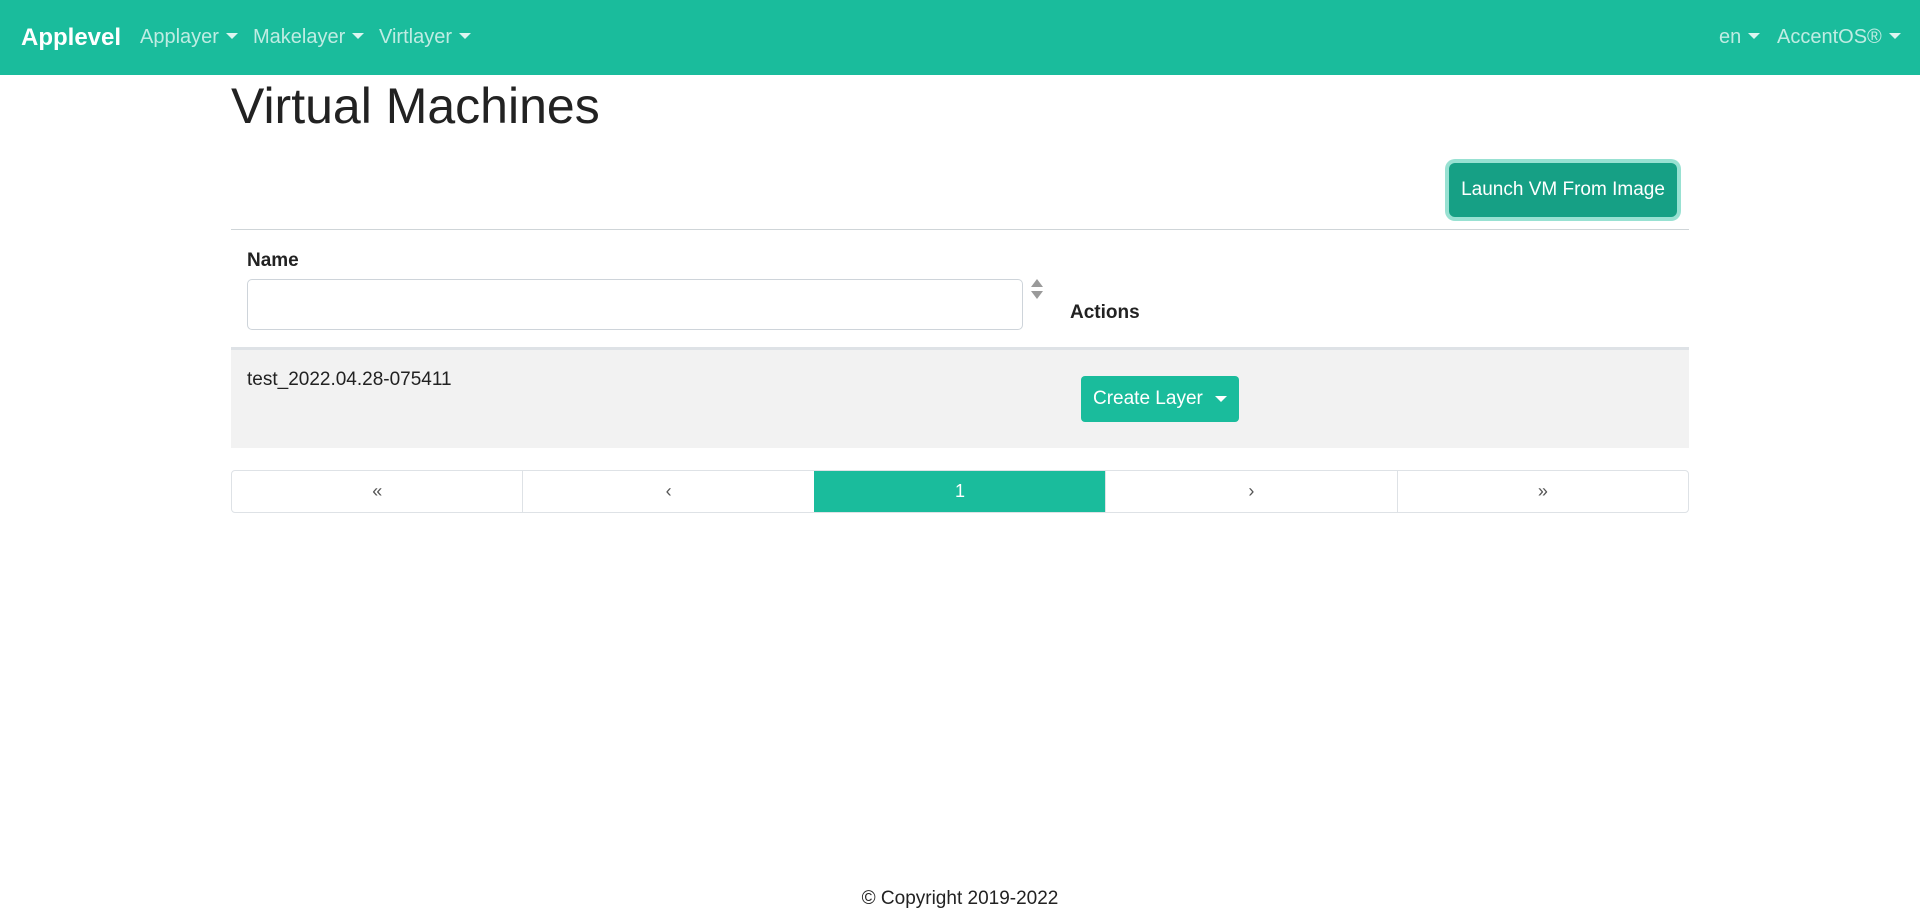 The height and width of the screenshot is (920, 1920). What do you see at coordinates (273, 260) in the screenshot?
I see `column-header-name: Name` at bounding box center [273, 260].